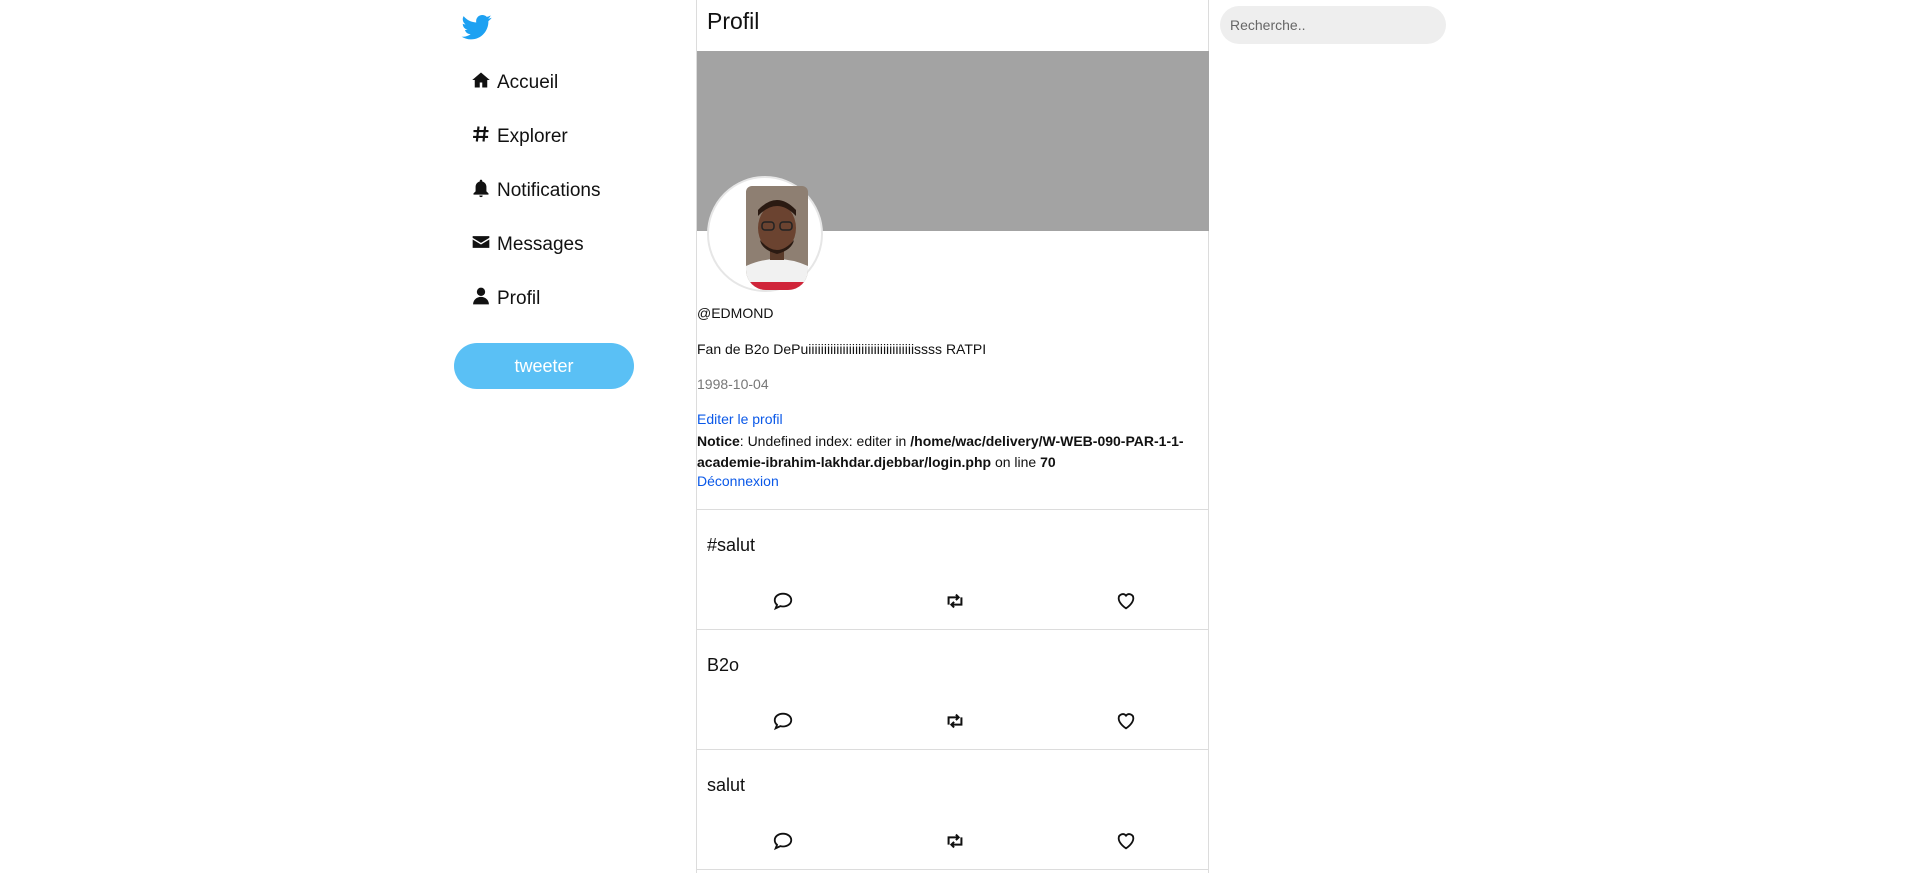 This screenshot has width=1907, height=873. Describe the element at coordinates (740, 419) in the screenshot. I see `edit-profile-link: Editer le profil` at that location.